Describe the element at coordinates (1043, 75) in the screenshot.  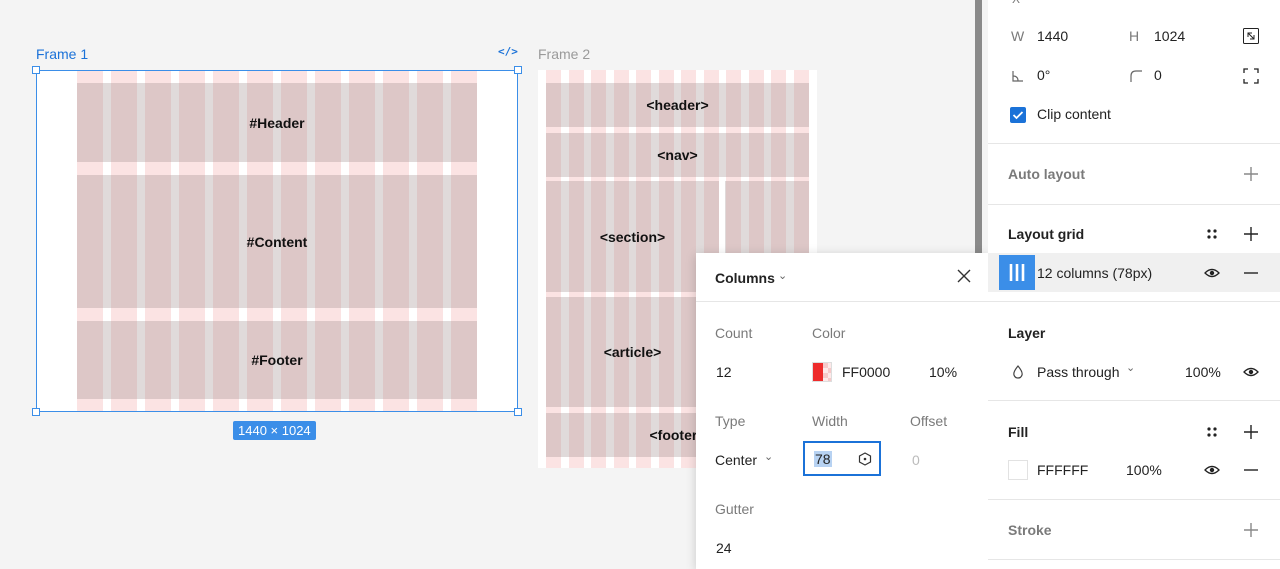
I see `rotation-field: 0°` at that location.